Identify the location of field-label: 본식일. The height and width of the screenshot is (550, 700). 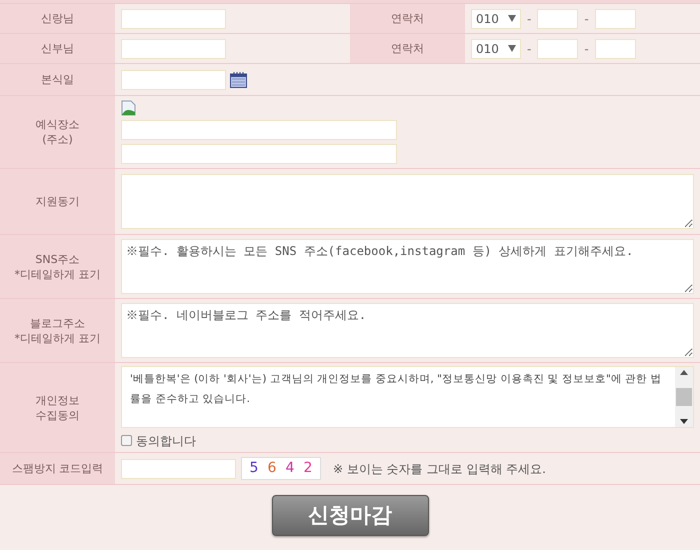
(57, 79).